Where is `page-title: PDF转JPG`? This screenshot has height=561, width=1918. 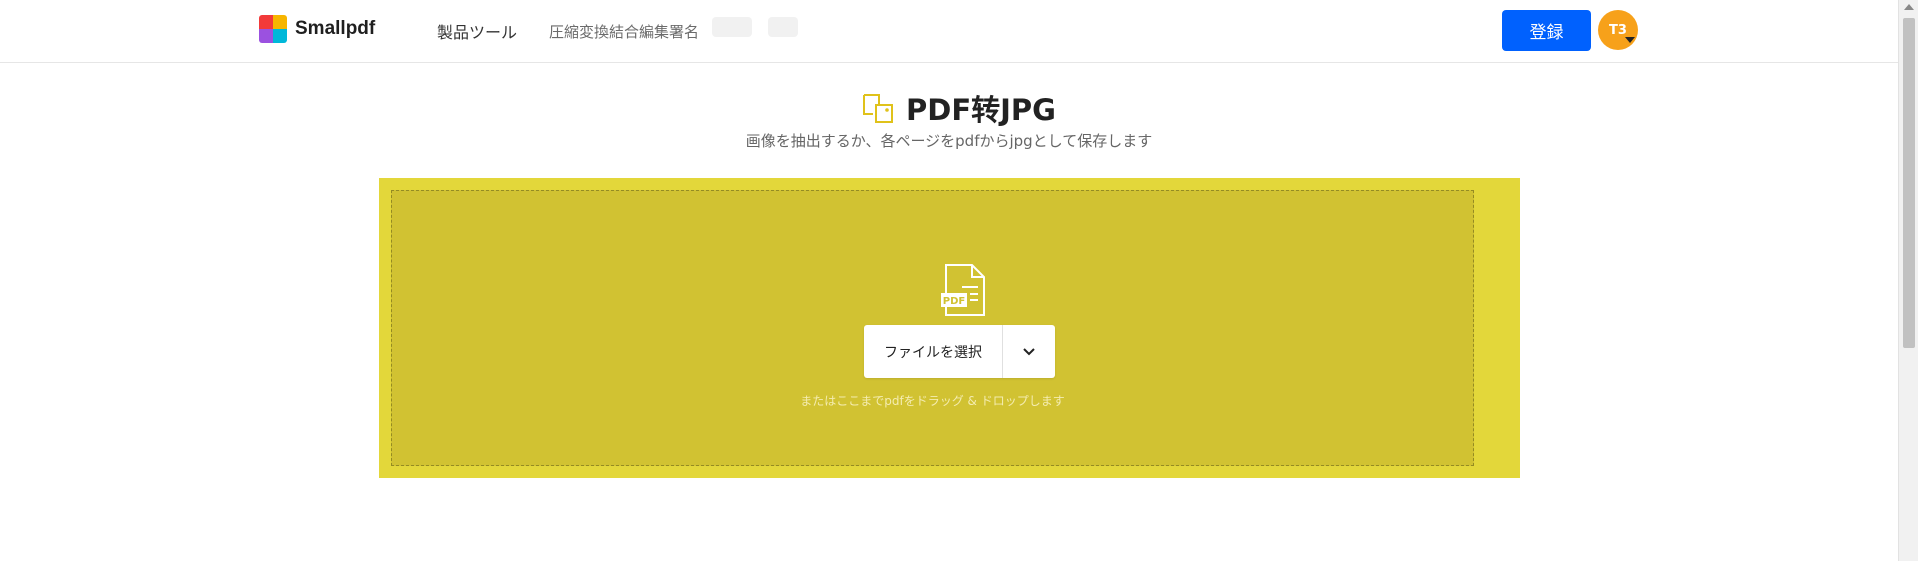
page-title: PDF转JPG is located at coordinates (981, 110).